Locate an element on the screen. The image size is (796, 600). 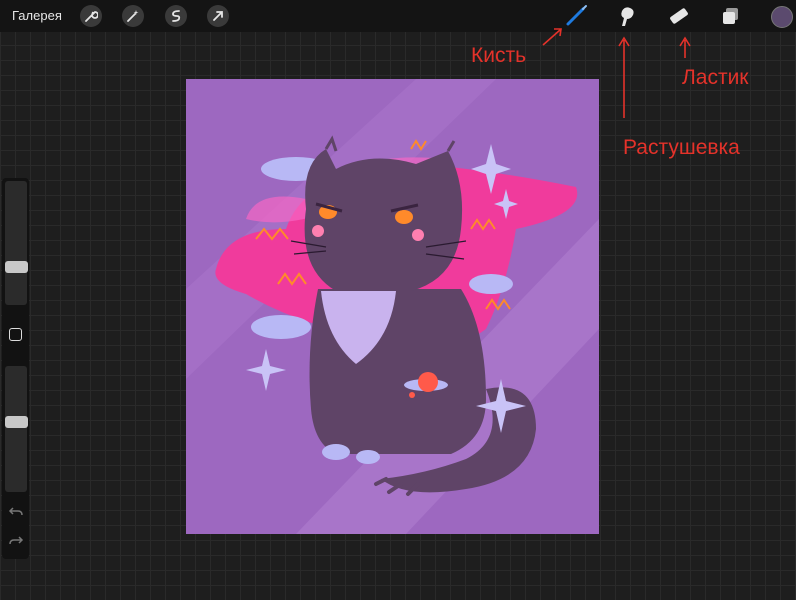
annotation-arrows is located at coordinates (616, 73).